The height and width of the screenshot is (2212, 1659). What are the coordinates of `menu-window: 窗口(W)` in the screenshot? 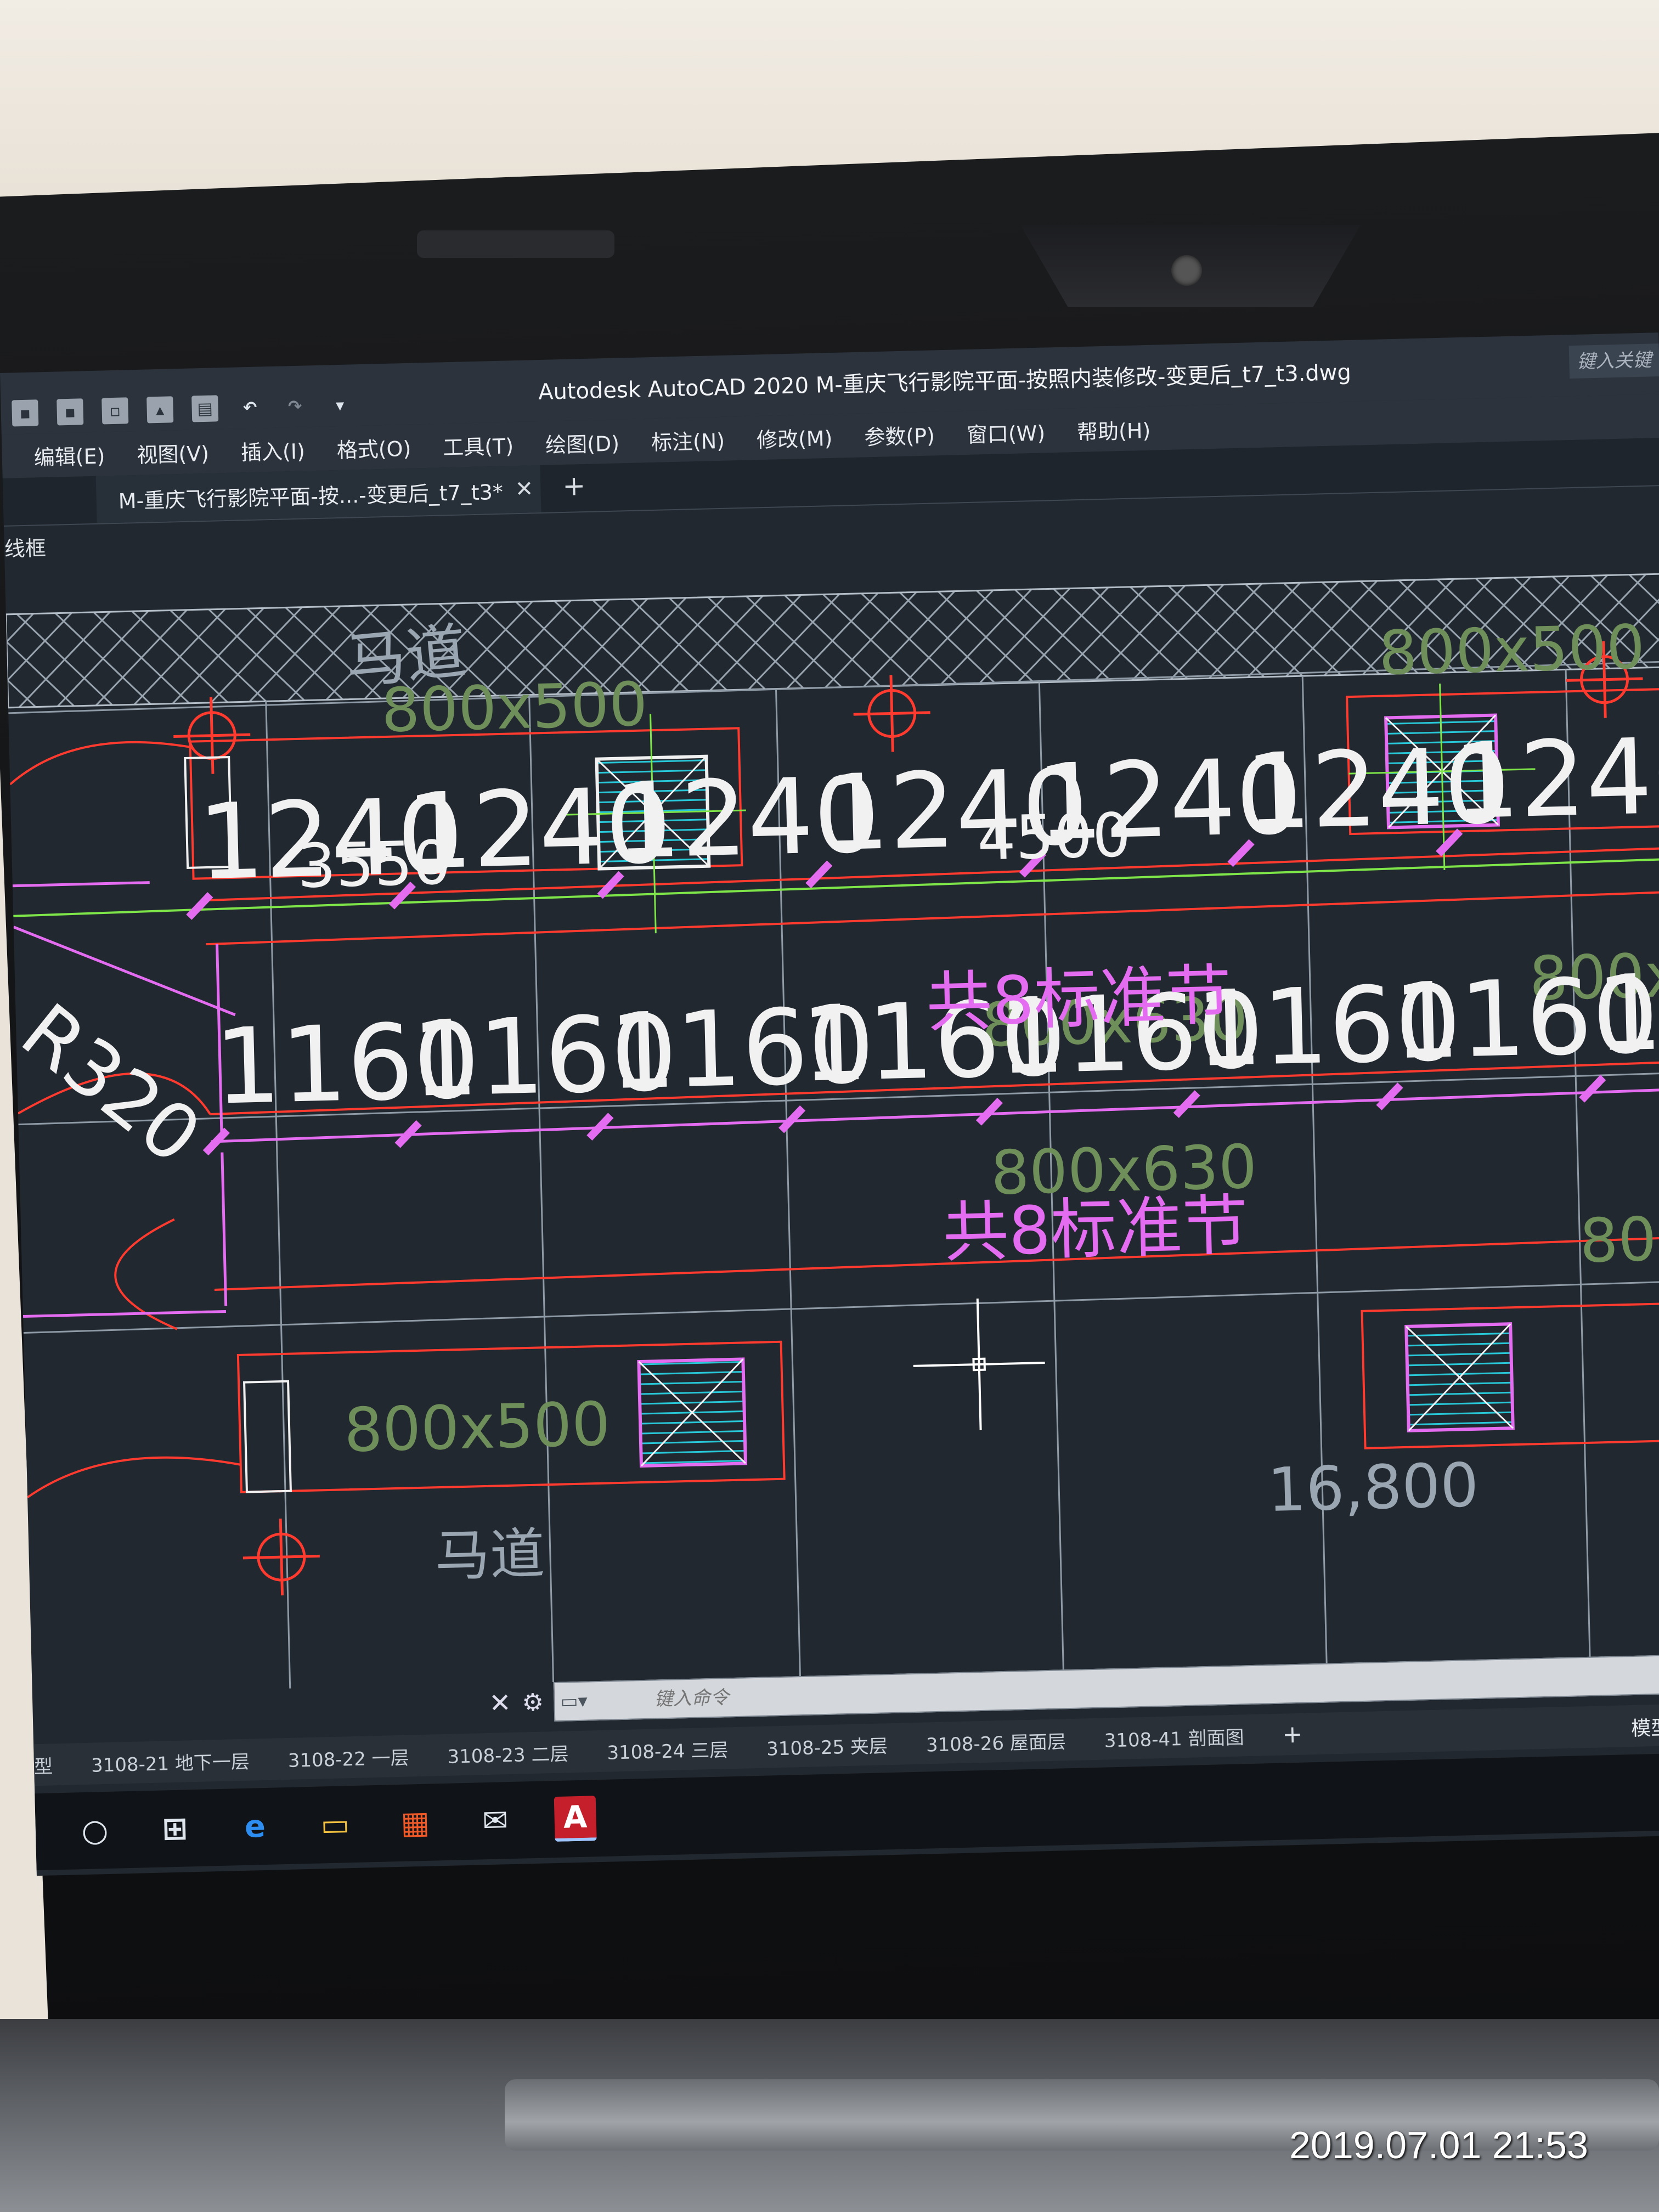 It's located at (1006, 432).